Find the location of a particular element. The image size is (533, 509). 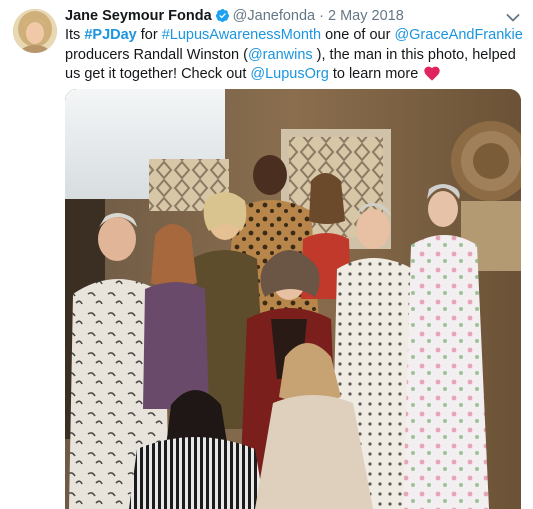

heart-icon is located at coordinates (432, 77).